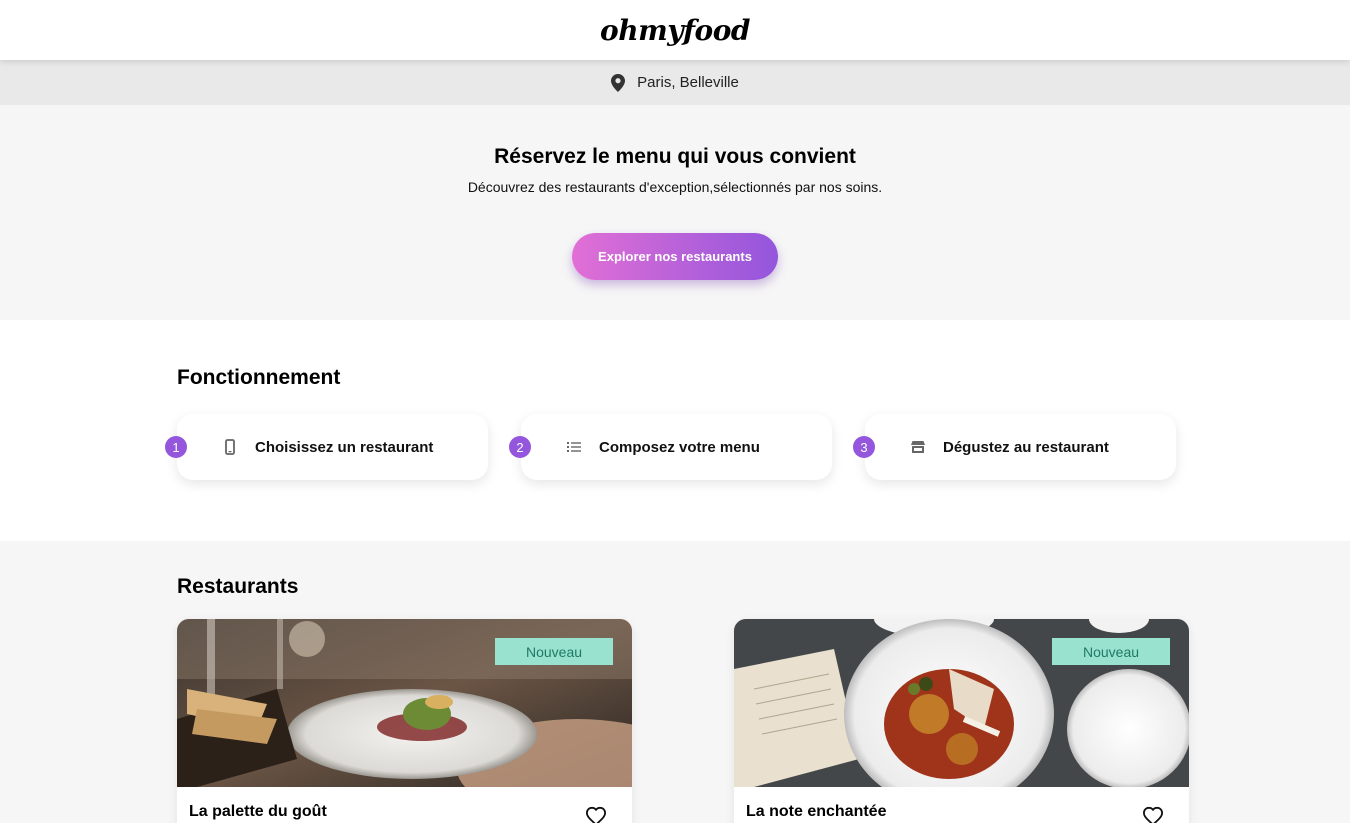 The image size is (1350, 823). What do you see at coordinates (176, 447) in the screenshot?
I see `step-number: 1` at bounding box center [176, 447].